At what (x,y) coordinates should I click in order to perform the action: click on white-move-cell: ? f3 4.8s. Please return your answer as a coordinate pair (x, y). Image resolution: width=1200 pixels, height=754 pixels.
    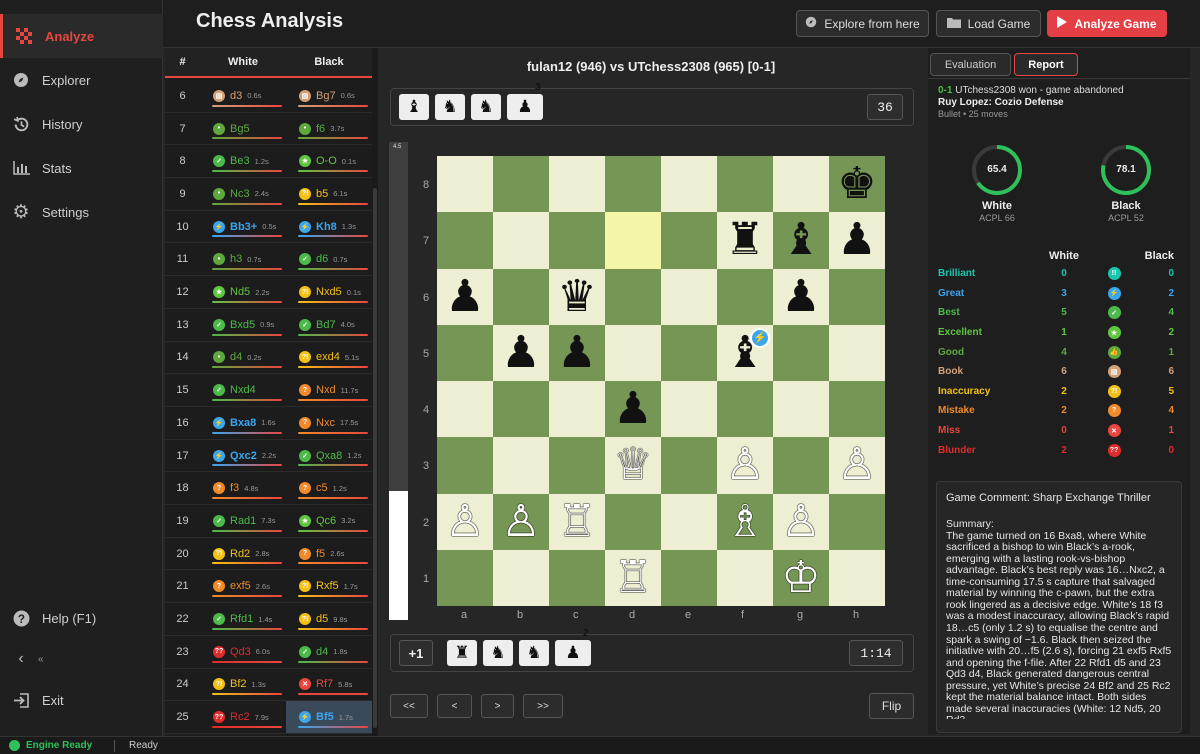
    Looking at the image, I should click on (243, 488).